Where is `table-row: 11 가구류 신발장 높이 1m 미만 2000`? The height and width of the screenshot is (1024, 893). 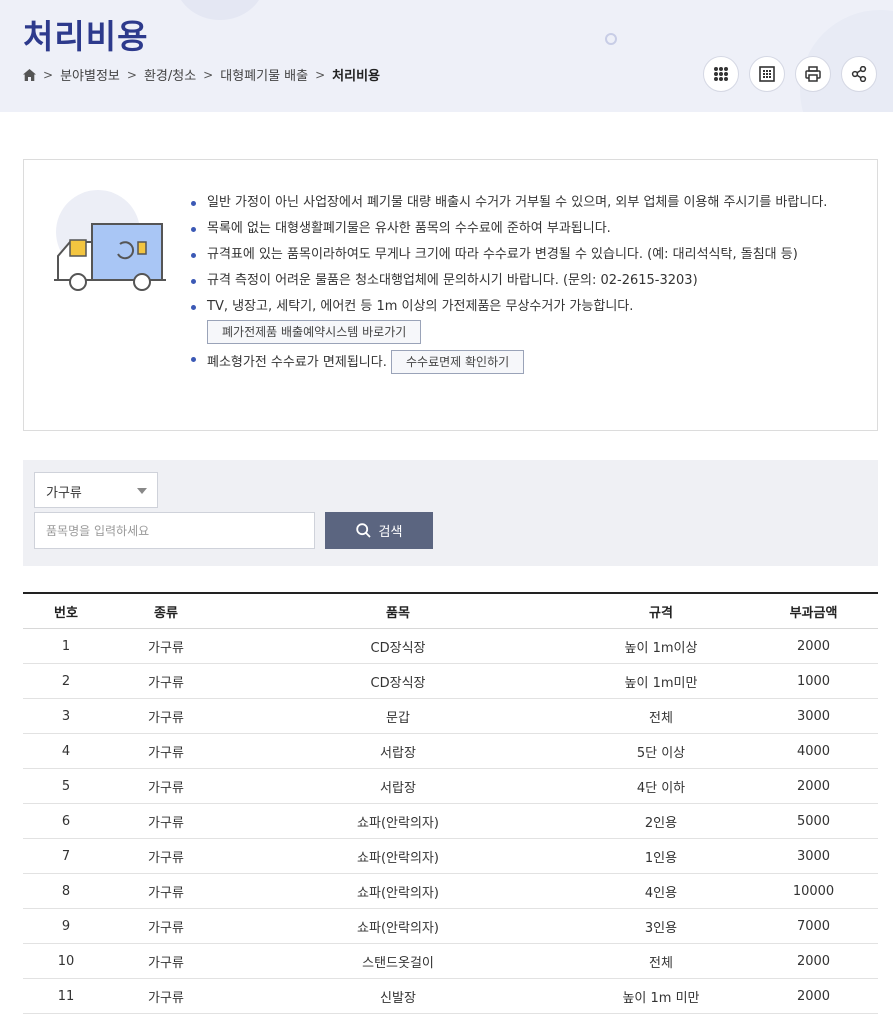 table-row: 11 가구류 신발장 높이 1m 미만 2000 is located at coordinates (450, 996).